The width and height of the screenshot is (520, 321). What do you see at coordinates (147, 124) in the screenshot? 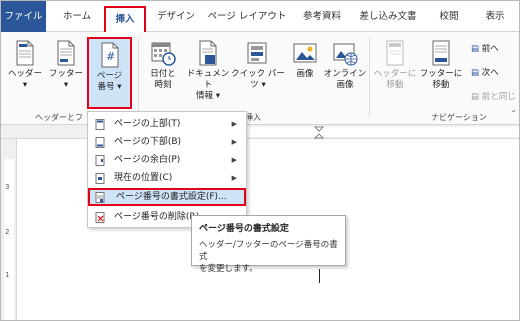
I see `menu-item-label: ページの上部(T)` at bounding box center [147, 124].